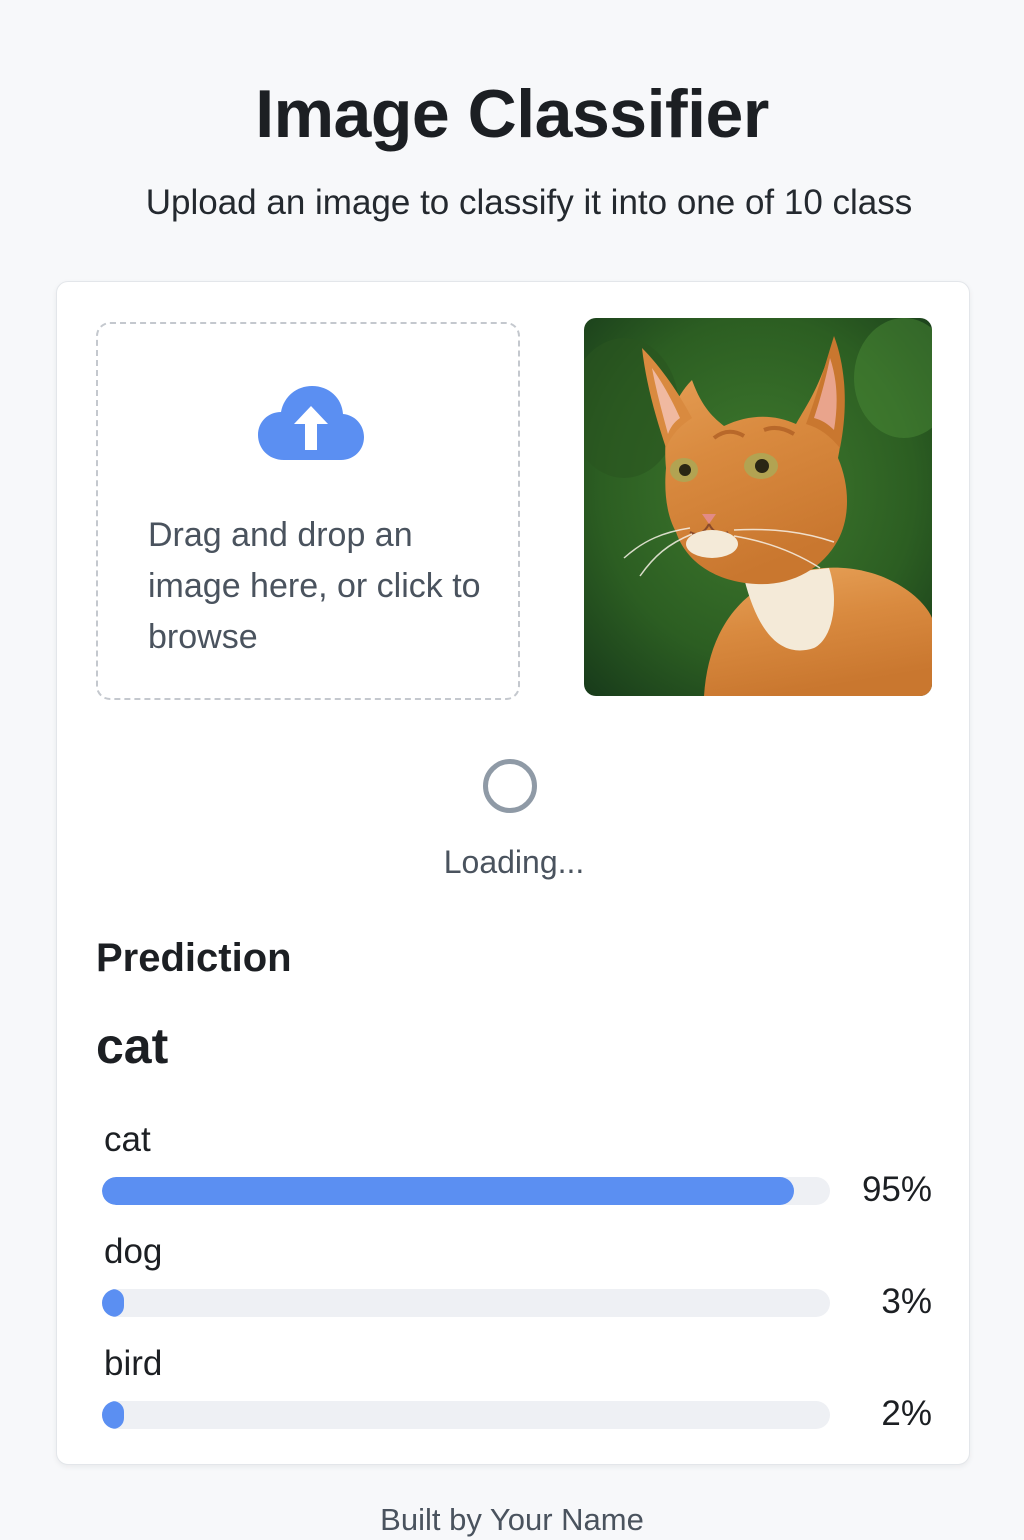 The height and width of the screenshot is (1540, 1024). What do you see at coordinates (127, 1139) in the screenshot?
I see `result-label: cat` at bounding box center [127, 1139].